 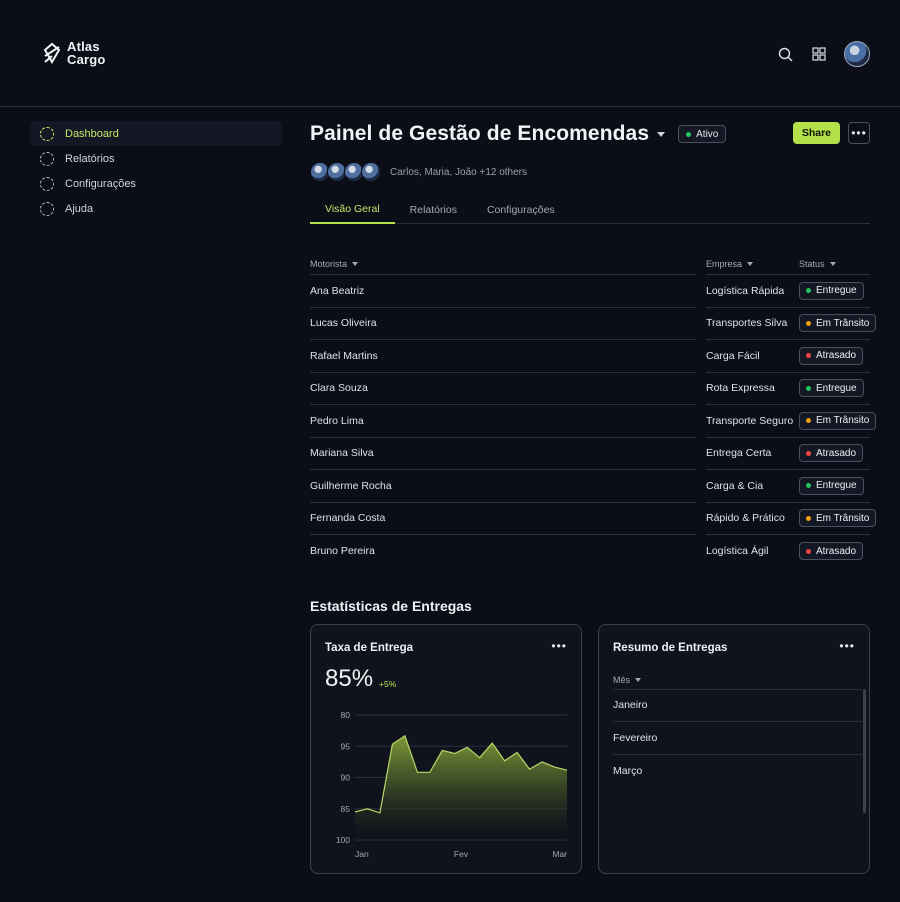 I want to click on delivery-rate-chart: 80 95 90 85 100 Jan Fev Mar, so click(x=451, y=784).